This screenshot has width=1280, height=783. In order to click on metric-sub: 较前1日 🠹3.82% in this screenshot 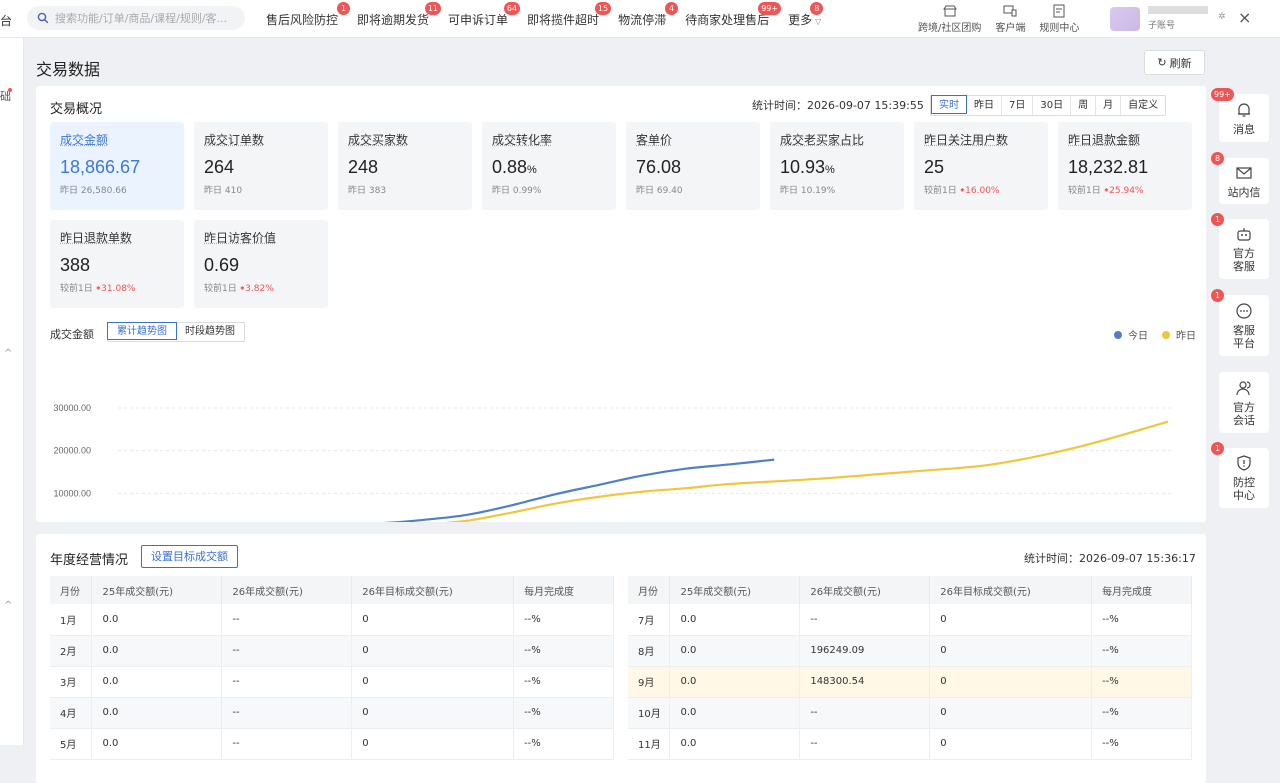, I will do `click(261, 289)`.